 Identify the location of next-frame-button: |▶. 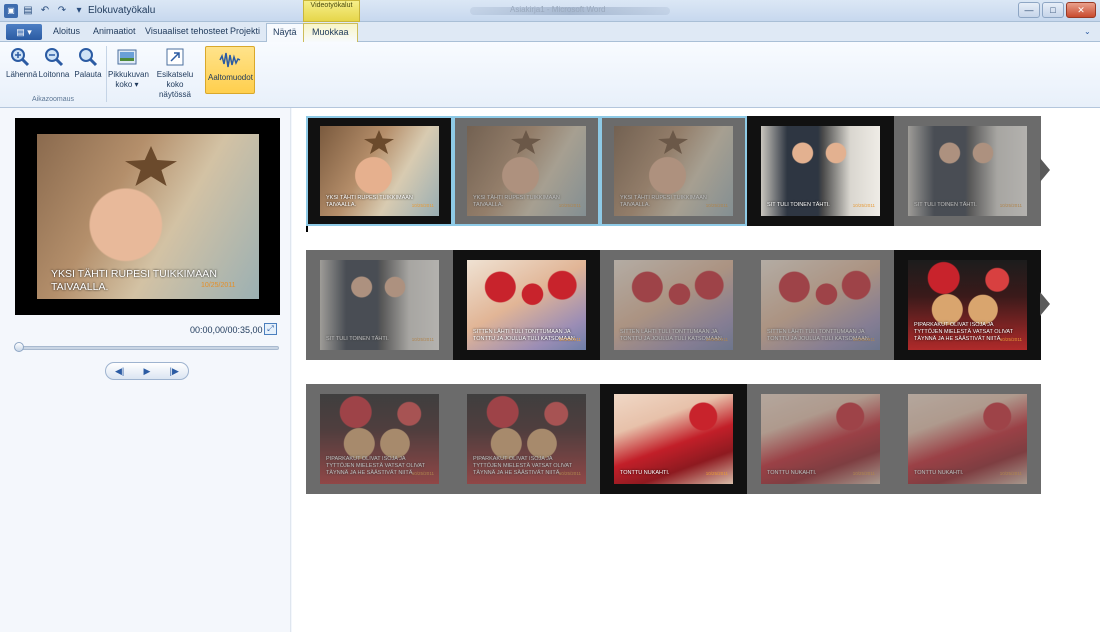
(174, 371).